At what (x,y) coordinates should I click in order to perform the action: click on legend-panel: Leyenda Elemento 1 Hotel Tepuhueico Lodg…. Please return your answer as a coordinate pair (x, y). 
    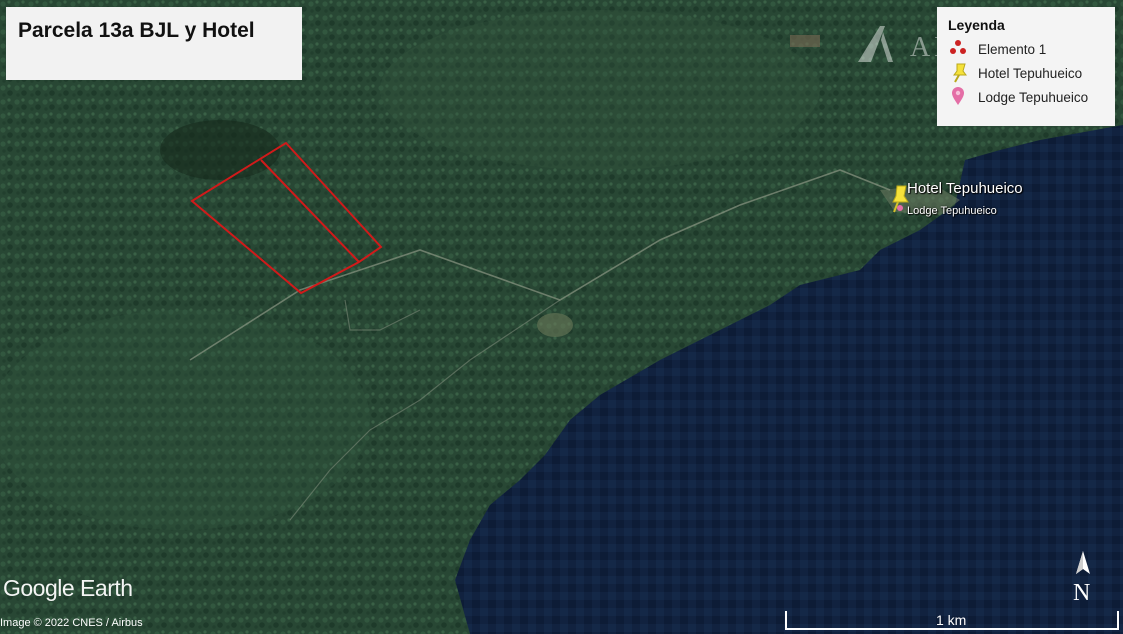
    Looking at the image, I should click on (1026, 66).